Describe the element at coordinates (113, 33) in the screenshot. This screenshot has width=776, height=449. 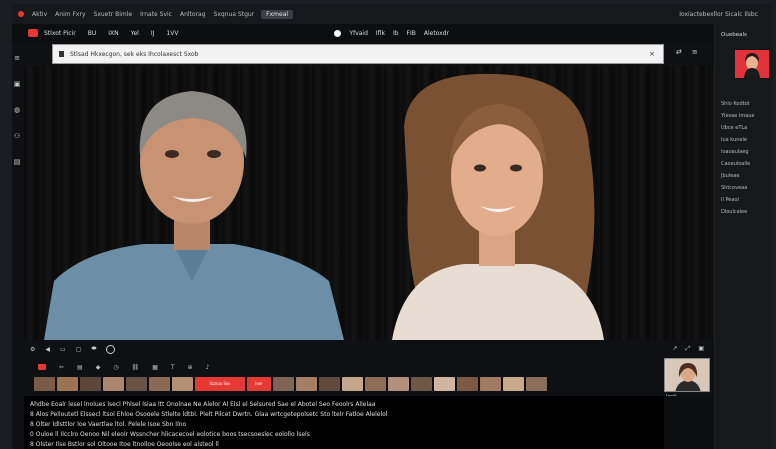
I see `toolbar-item-3: IXN` at that location.